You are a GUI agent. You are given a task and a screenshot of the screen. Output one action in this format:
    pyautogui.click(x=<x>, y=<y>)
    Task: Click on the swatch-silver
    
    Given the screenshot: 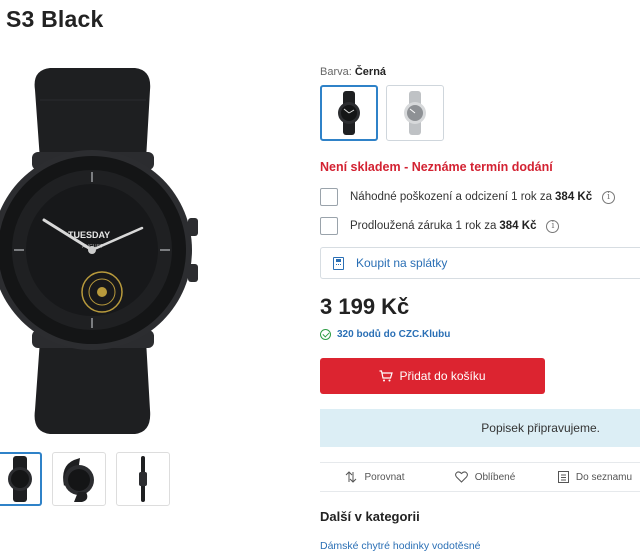 What is the action you would take?
    pyautogui.click(x=415, y=113)
    